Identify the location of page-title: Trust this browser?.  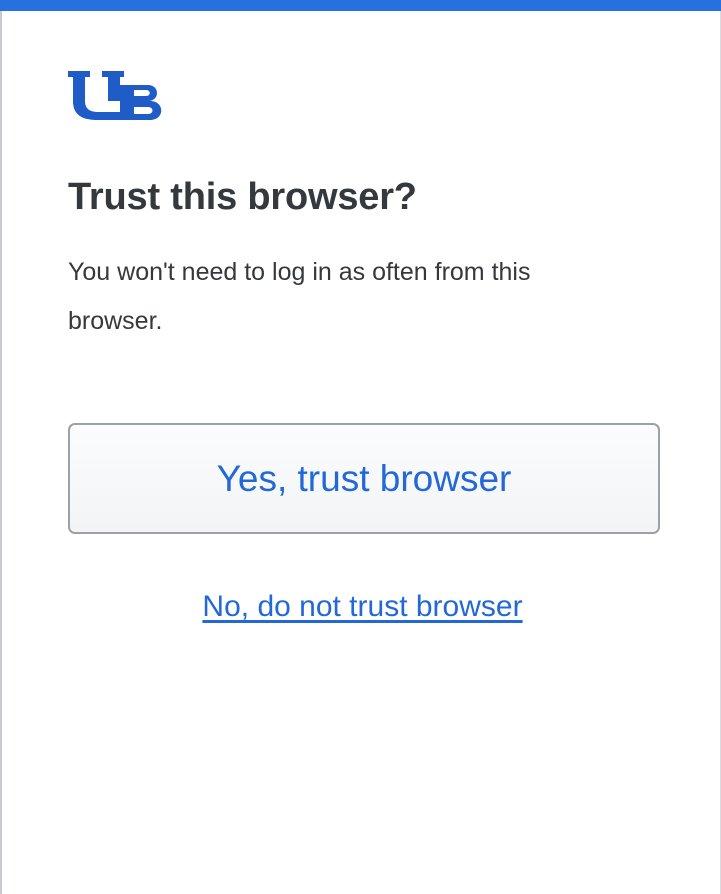
(242, 197).